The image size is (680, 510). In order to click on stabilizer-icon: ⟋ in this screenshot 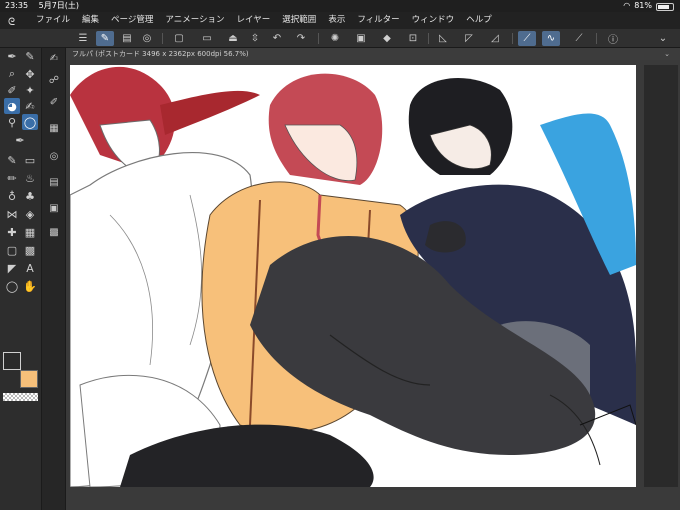, I will do `click(527, 38)`.